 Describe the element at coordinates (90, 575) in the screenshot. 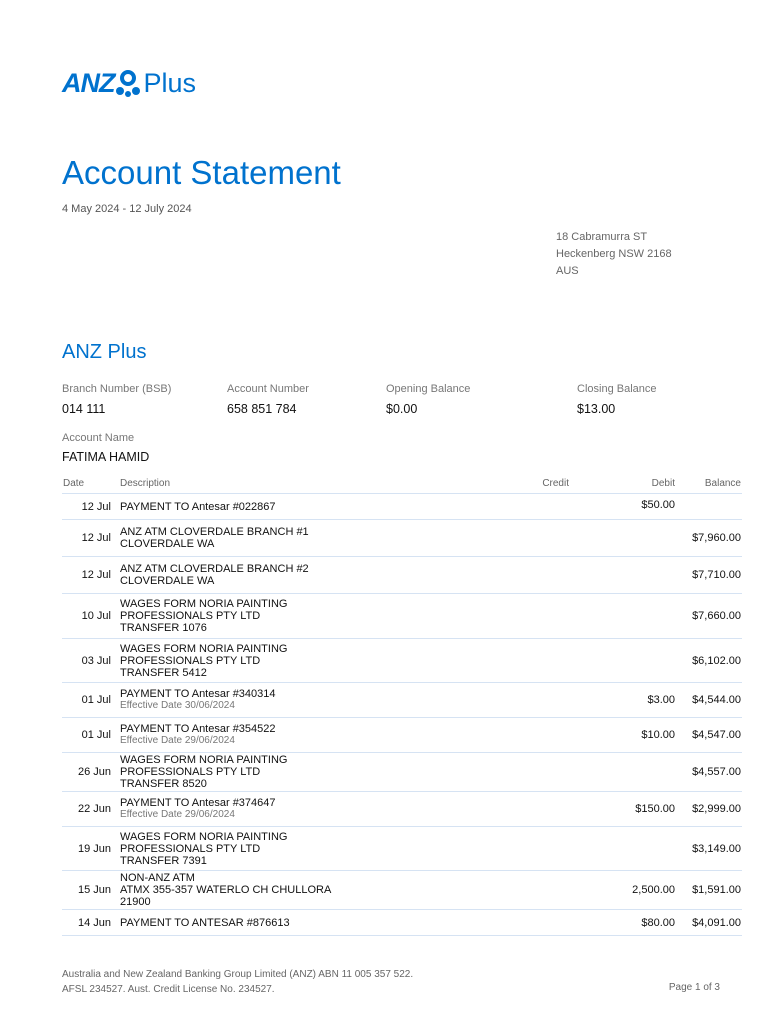

I see `tx-date: 12 Jul` at that location.